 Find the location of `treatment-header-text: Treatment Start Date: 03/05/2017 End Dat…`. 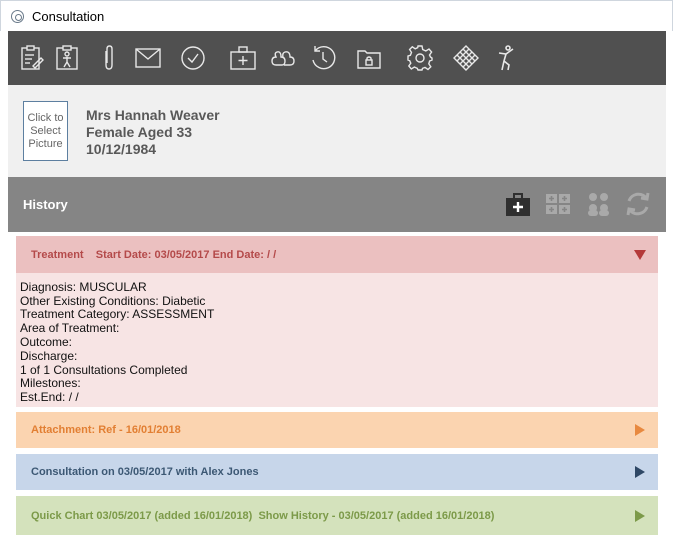

treatment-header-text: Treatment Start Date: 03/05/2017 End Dat… is located at coordinates (154, 254).